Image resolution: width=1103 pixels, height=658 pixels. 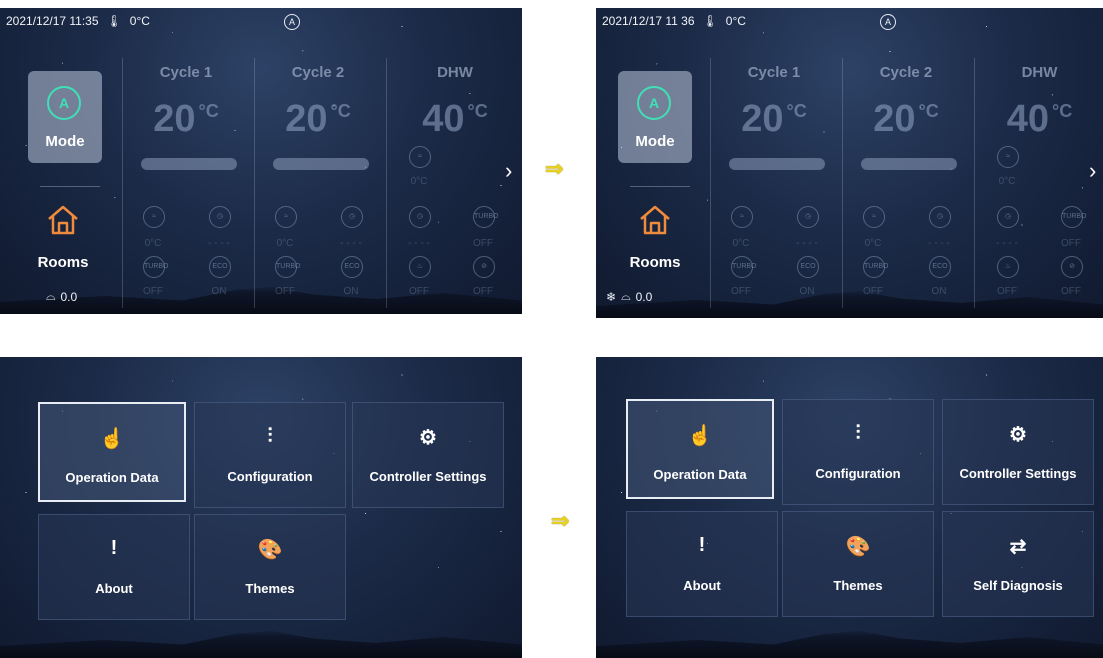 What do you see at coordinates (1018, 564) in the screenshot?
I see `self-diagnosis-button: ⇄ Self Diagnosis` at bounding box center [1018, 564].